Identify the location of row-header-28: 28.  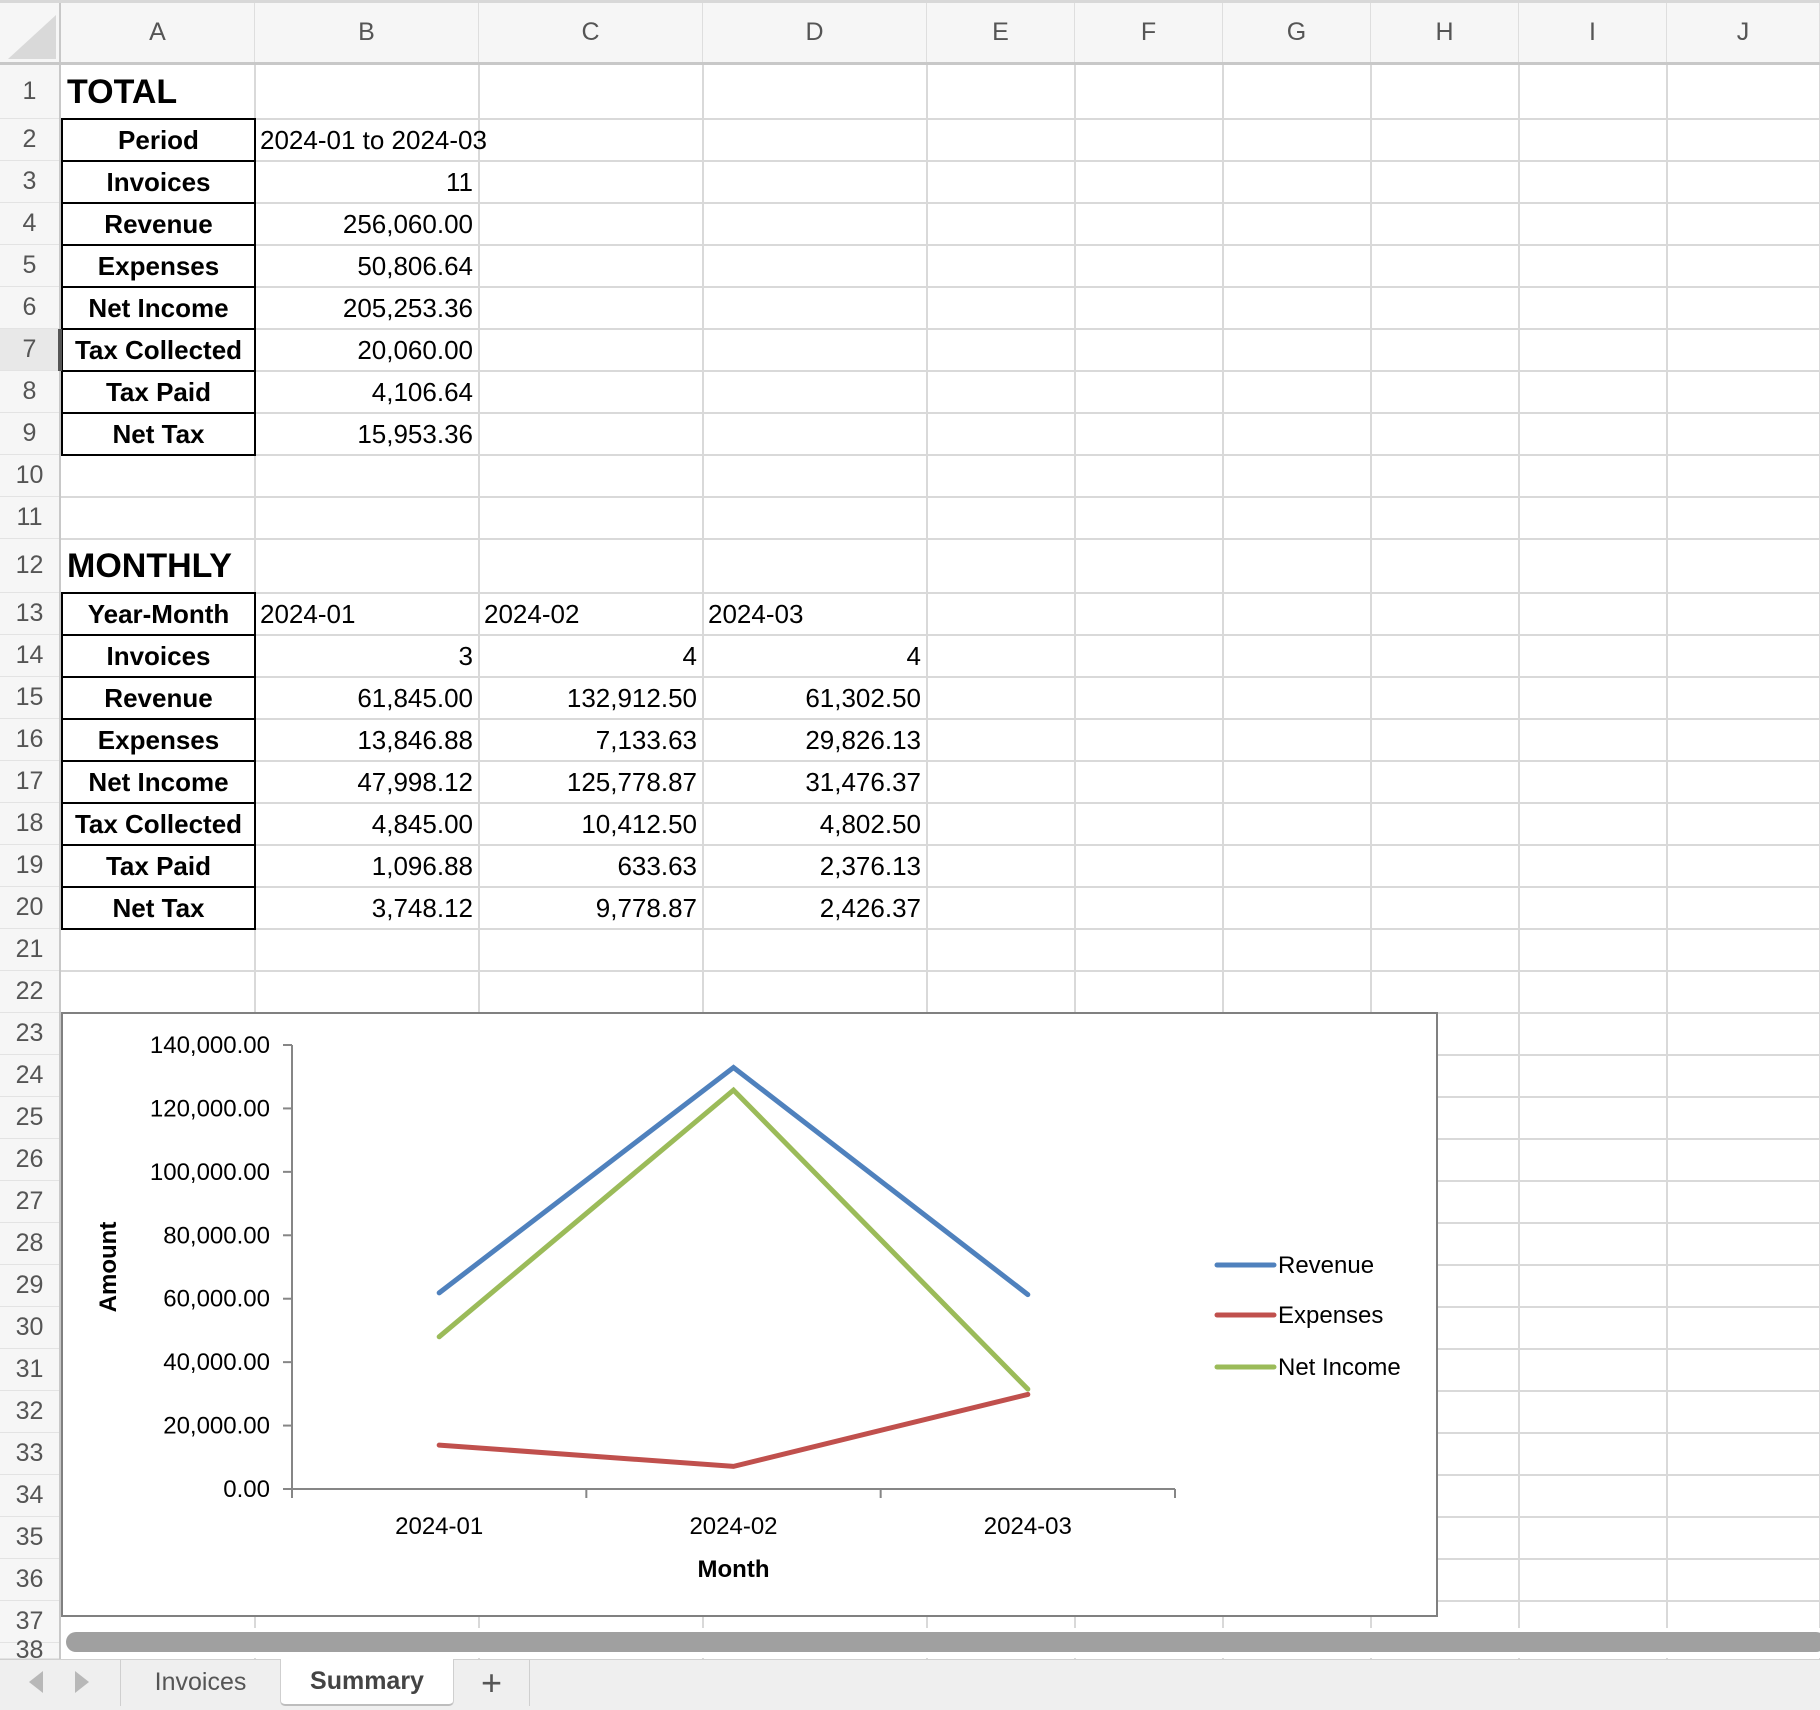
(29, 1244).